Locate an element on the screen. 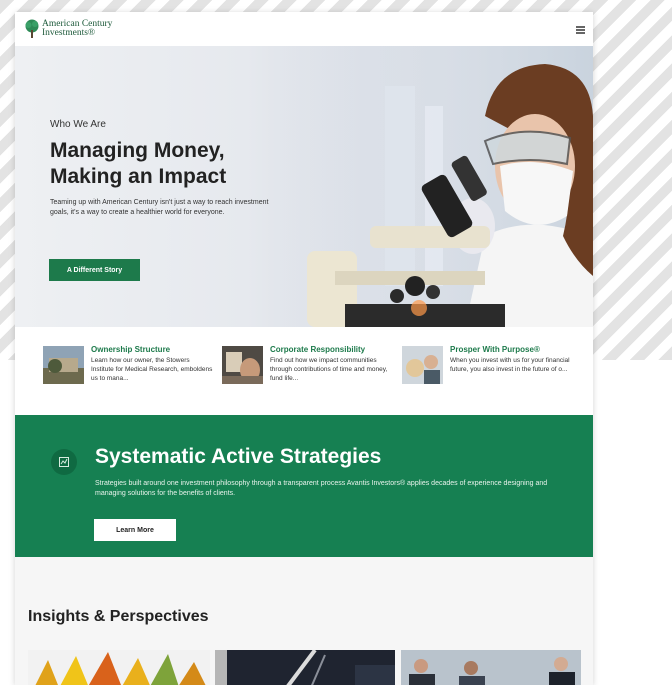 This screenshot has height=685, width=672. insight-card-leaves-image is located at coordinates (119, 667).